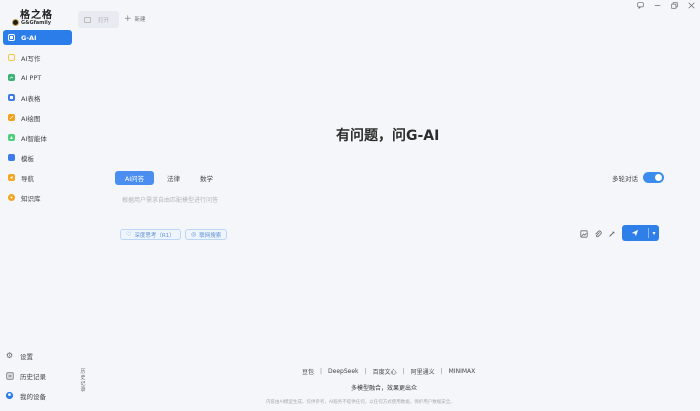 The height and width of the screenshot is (411, 700). Describe the element at coordinates (210, 235) in the screenshot. I see `web-search-label: 联网搜索` at that location.